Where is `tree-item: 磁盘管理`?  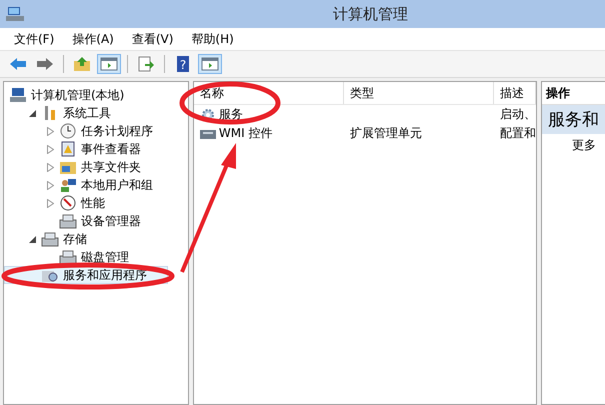
tree-item: 磁盘管理 is located at coordinates (86, 257).